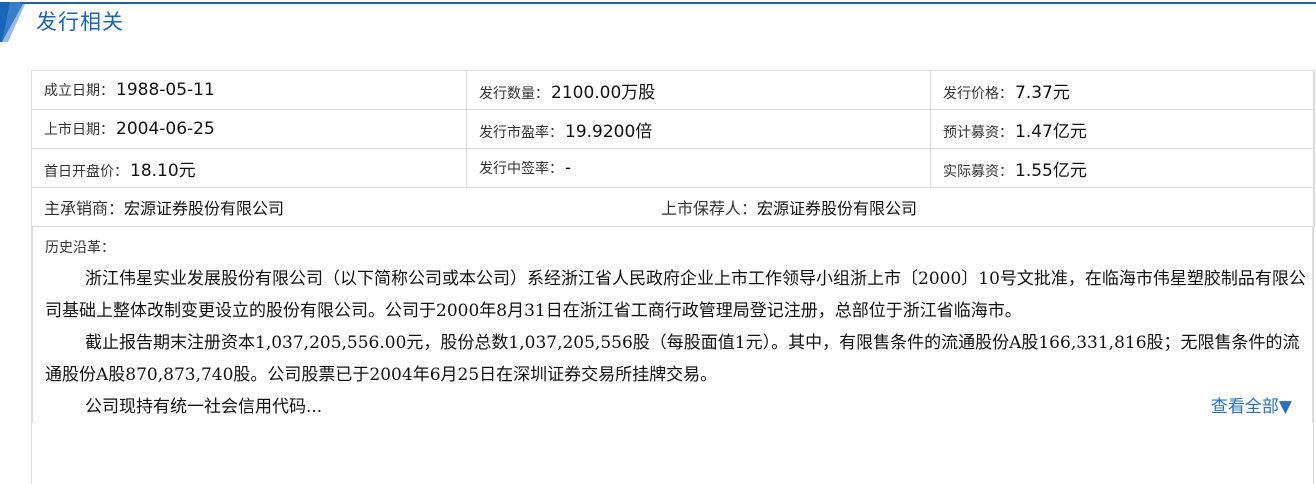  Describe the element at coordinates (837, 208) in the screenshot. I see `sponsor-value: 宏源证券股份有限公司` at that location.